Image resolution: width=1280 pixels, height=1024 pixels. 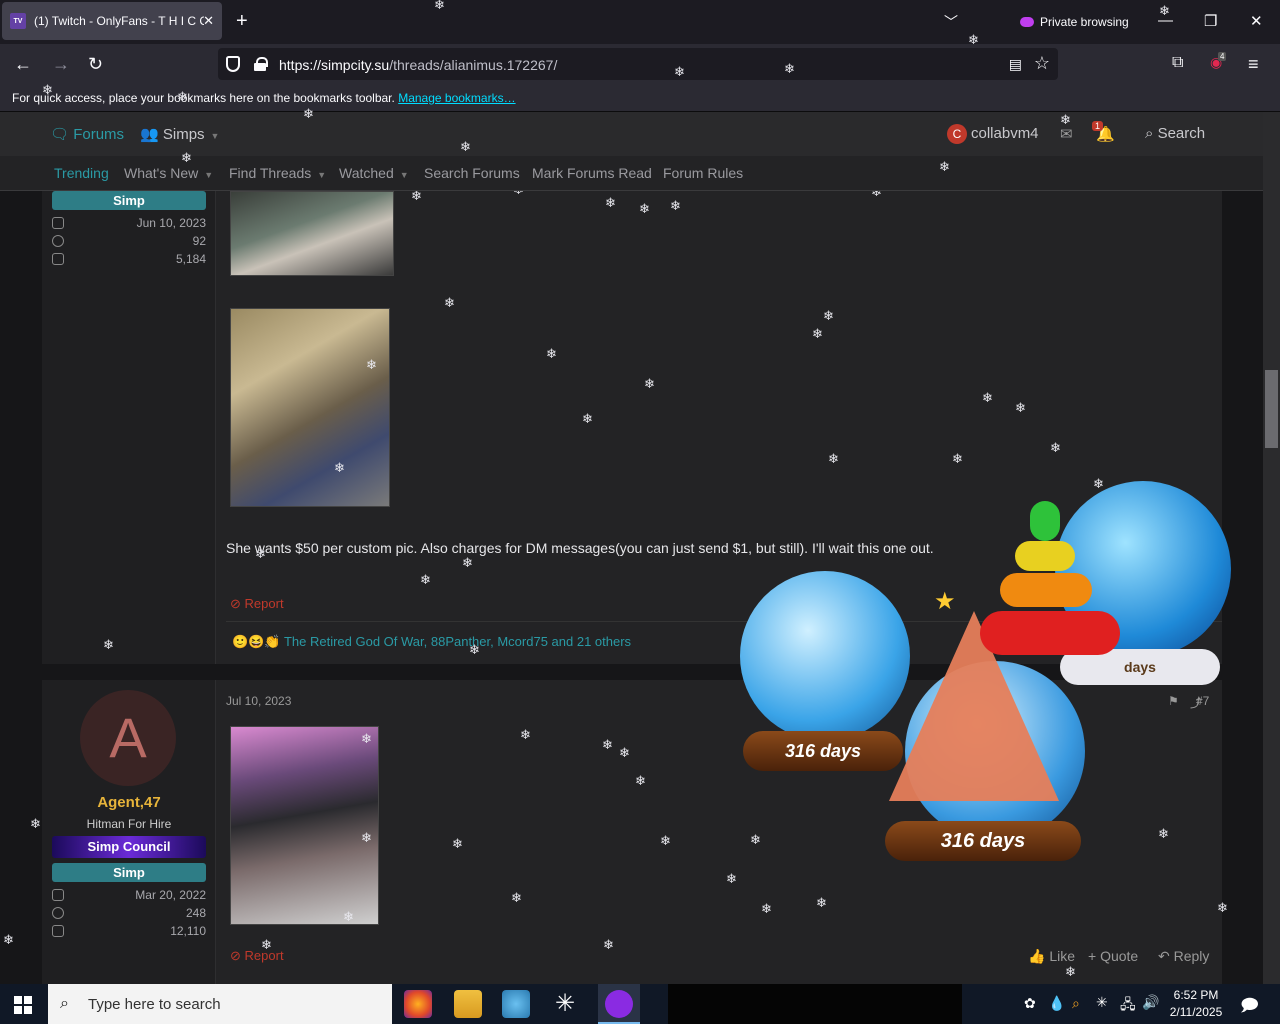 What do you see at coordinates (1271, 548) in the screenshot?
I see `page-scrollbar` at bounding box center [1271, 548].